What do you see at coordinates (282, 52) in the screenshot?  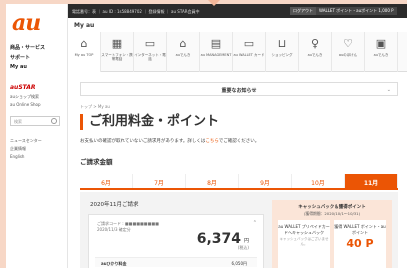 I see `service-tab: ⊔ ショッピング` at bounding box center [282, 52].